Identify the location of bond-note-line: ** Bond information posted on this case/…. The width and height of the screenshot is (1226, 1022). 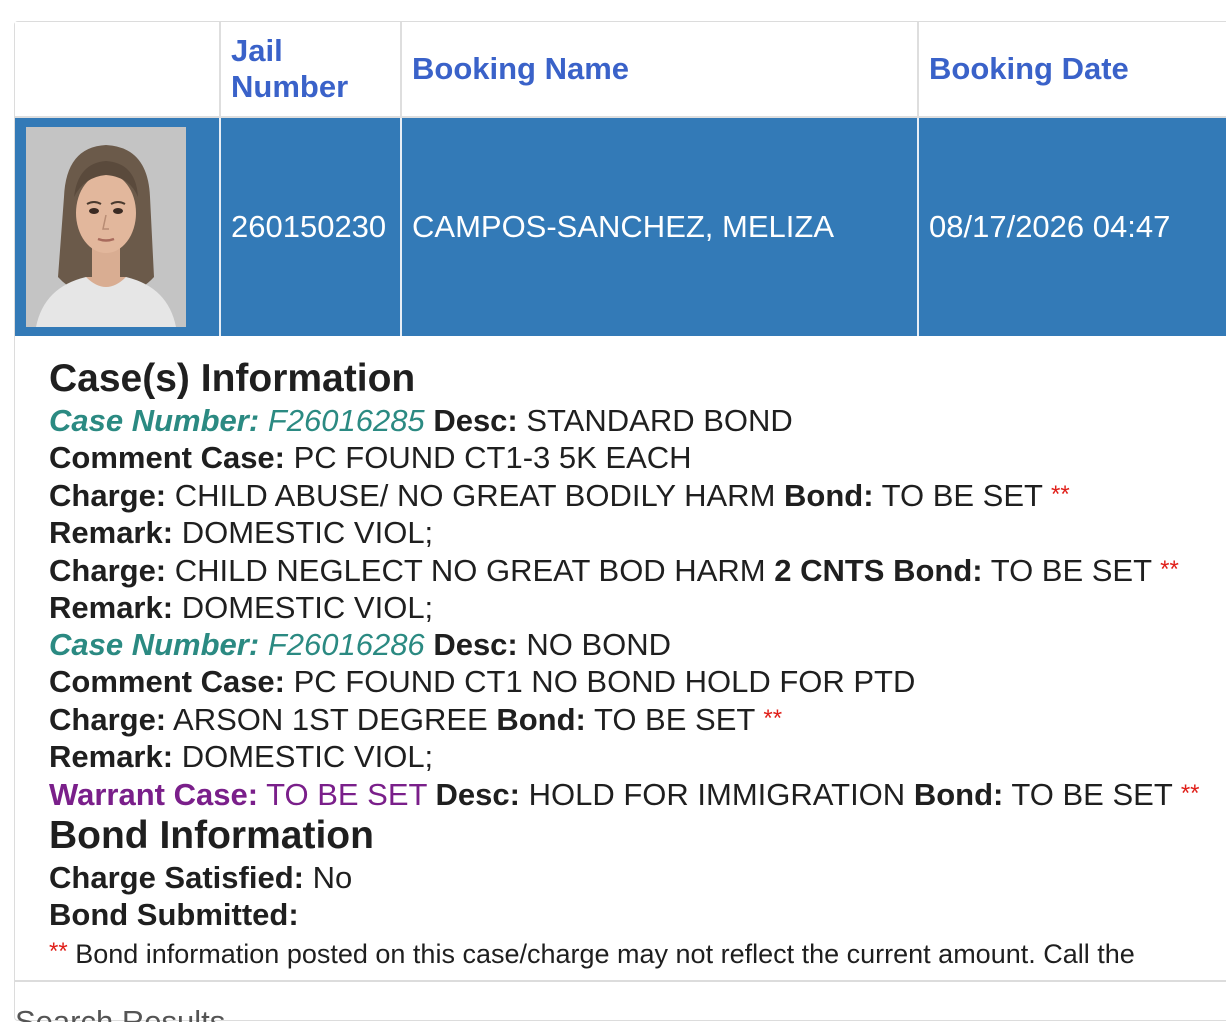
(637, 953).